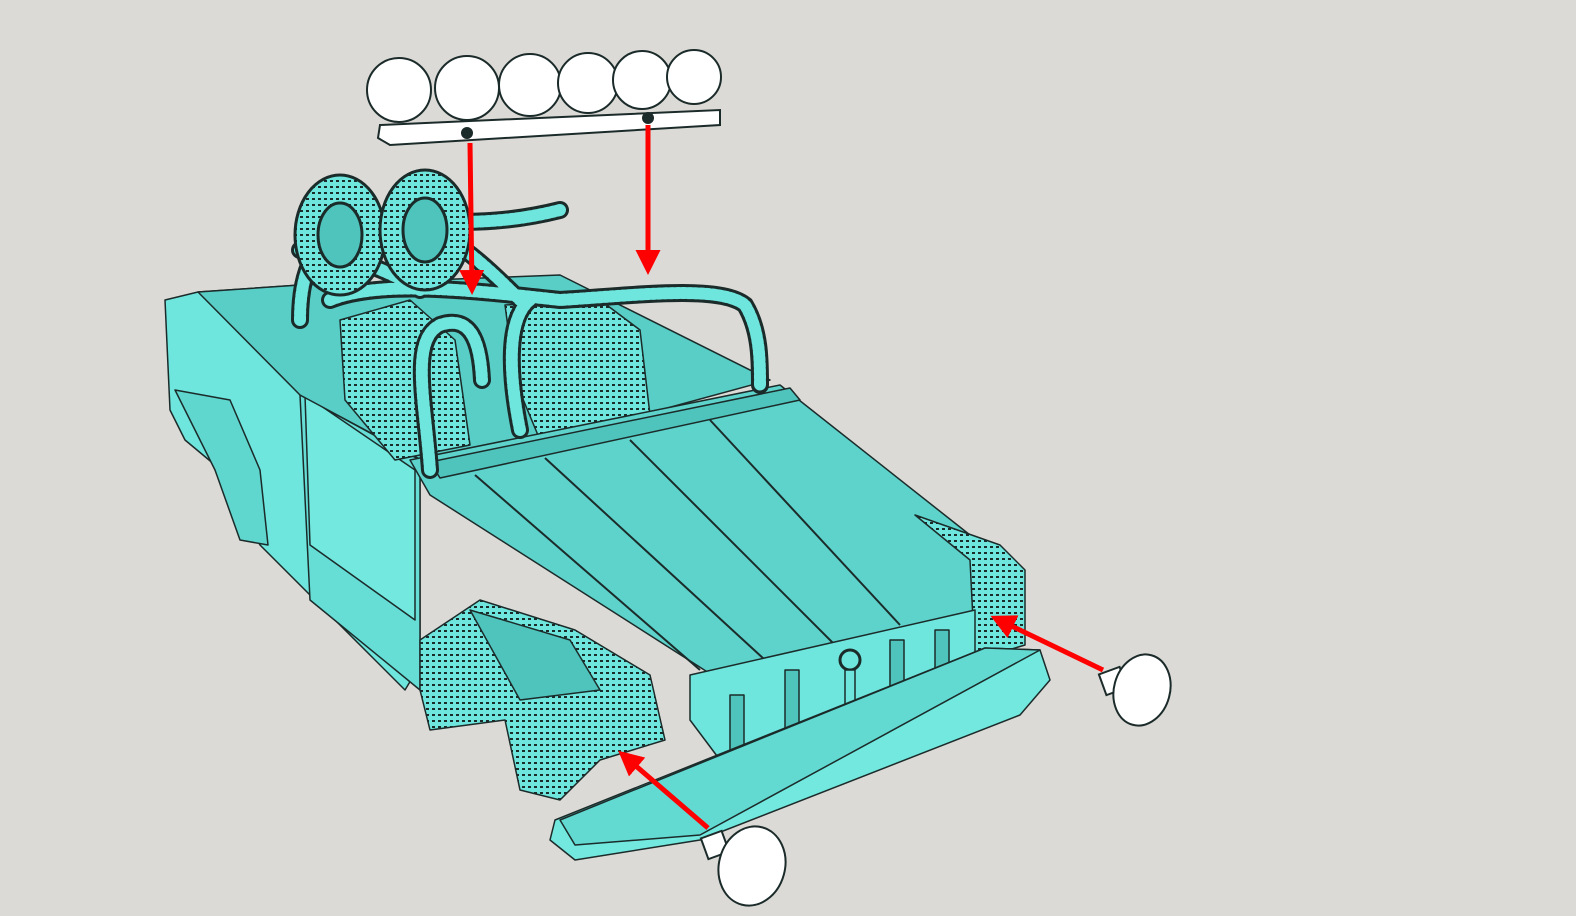  Describe the element at coordinates (746, 866) in the screenshot. I see `left-fog-light` at that location.